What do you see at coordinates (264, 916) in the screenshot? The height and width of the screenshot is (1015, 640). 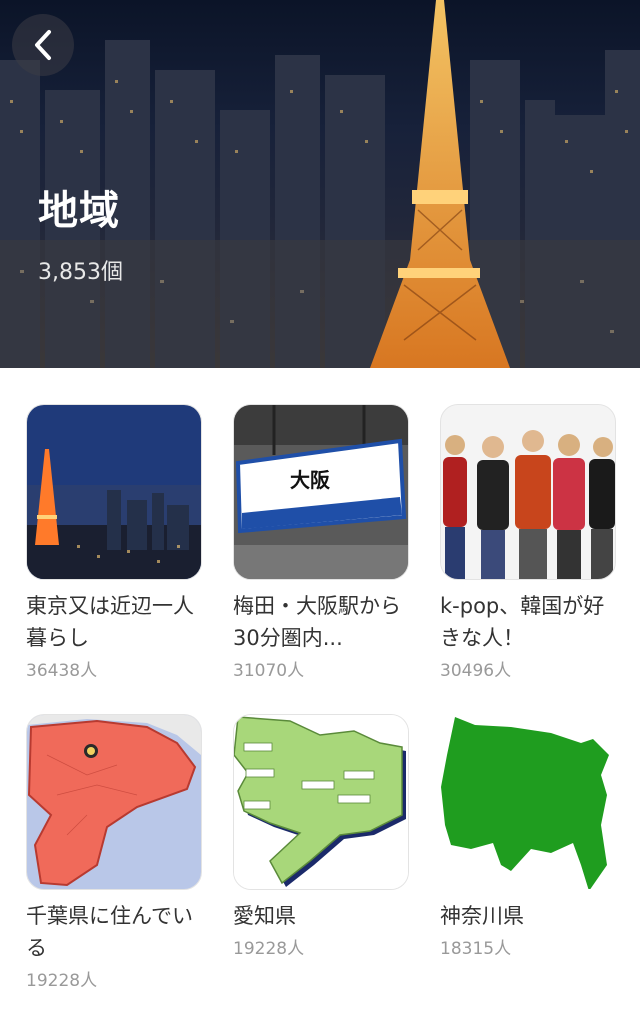 I see `group-title: 愛知県` at bounding box center [264, 916].